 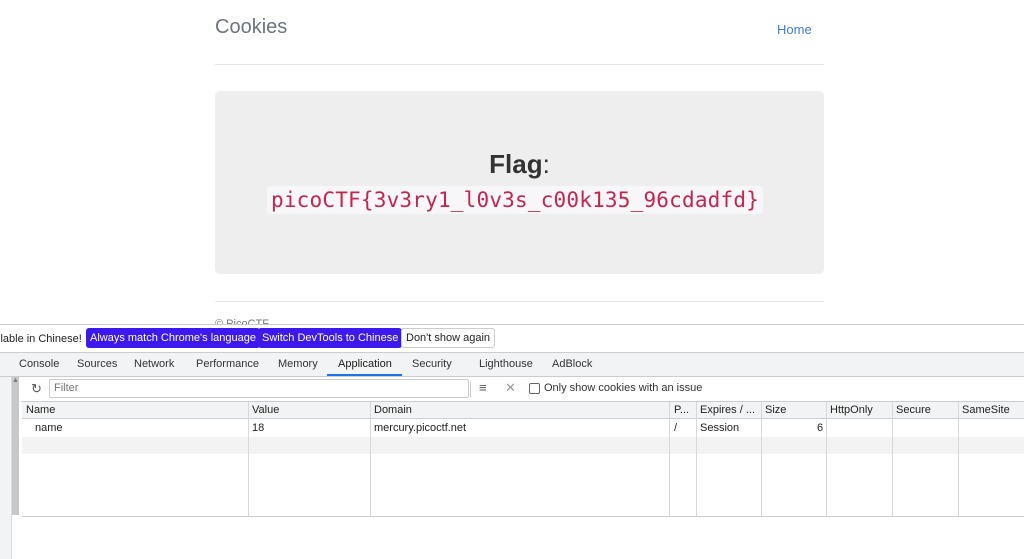 What do you see at coordinates (676, 428) in the screenshot?
I see `cookie-path: /` at bounding box center [676, 428].